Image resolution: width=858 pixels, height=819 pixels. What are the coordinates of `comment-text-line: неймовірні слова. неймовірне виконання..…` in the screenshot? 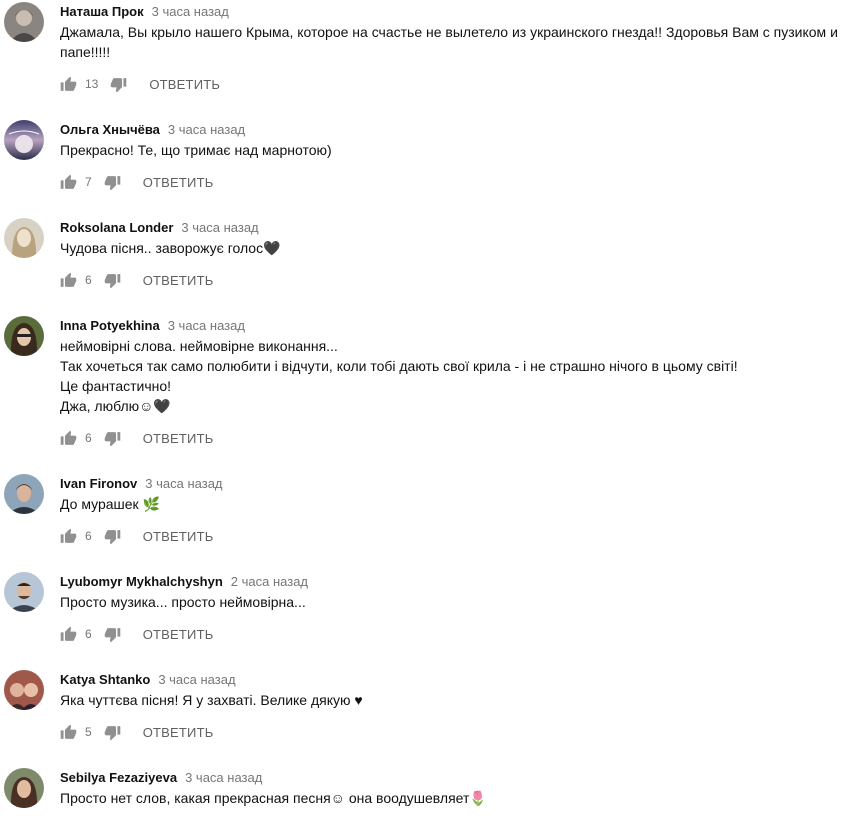 It's located at (199, 346).